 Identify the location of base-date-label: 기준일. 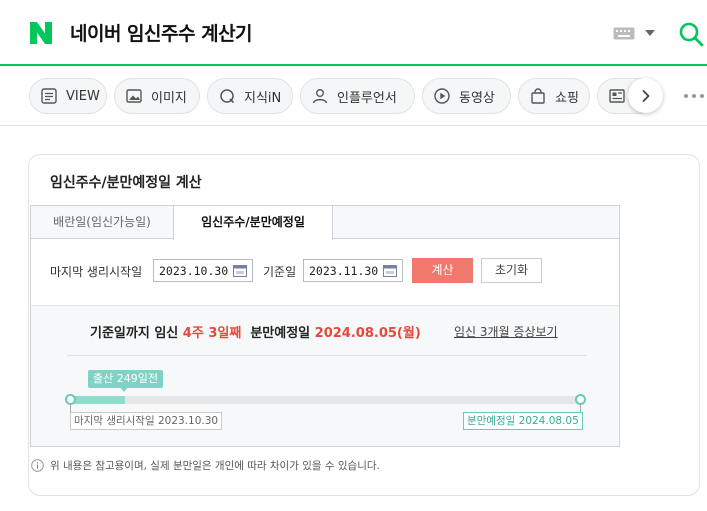
(280, 272).